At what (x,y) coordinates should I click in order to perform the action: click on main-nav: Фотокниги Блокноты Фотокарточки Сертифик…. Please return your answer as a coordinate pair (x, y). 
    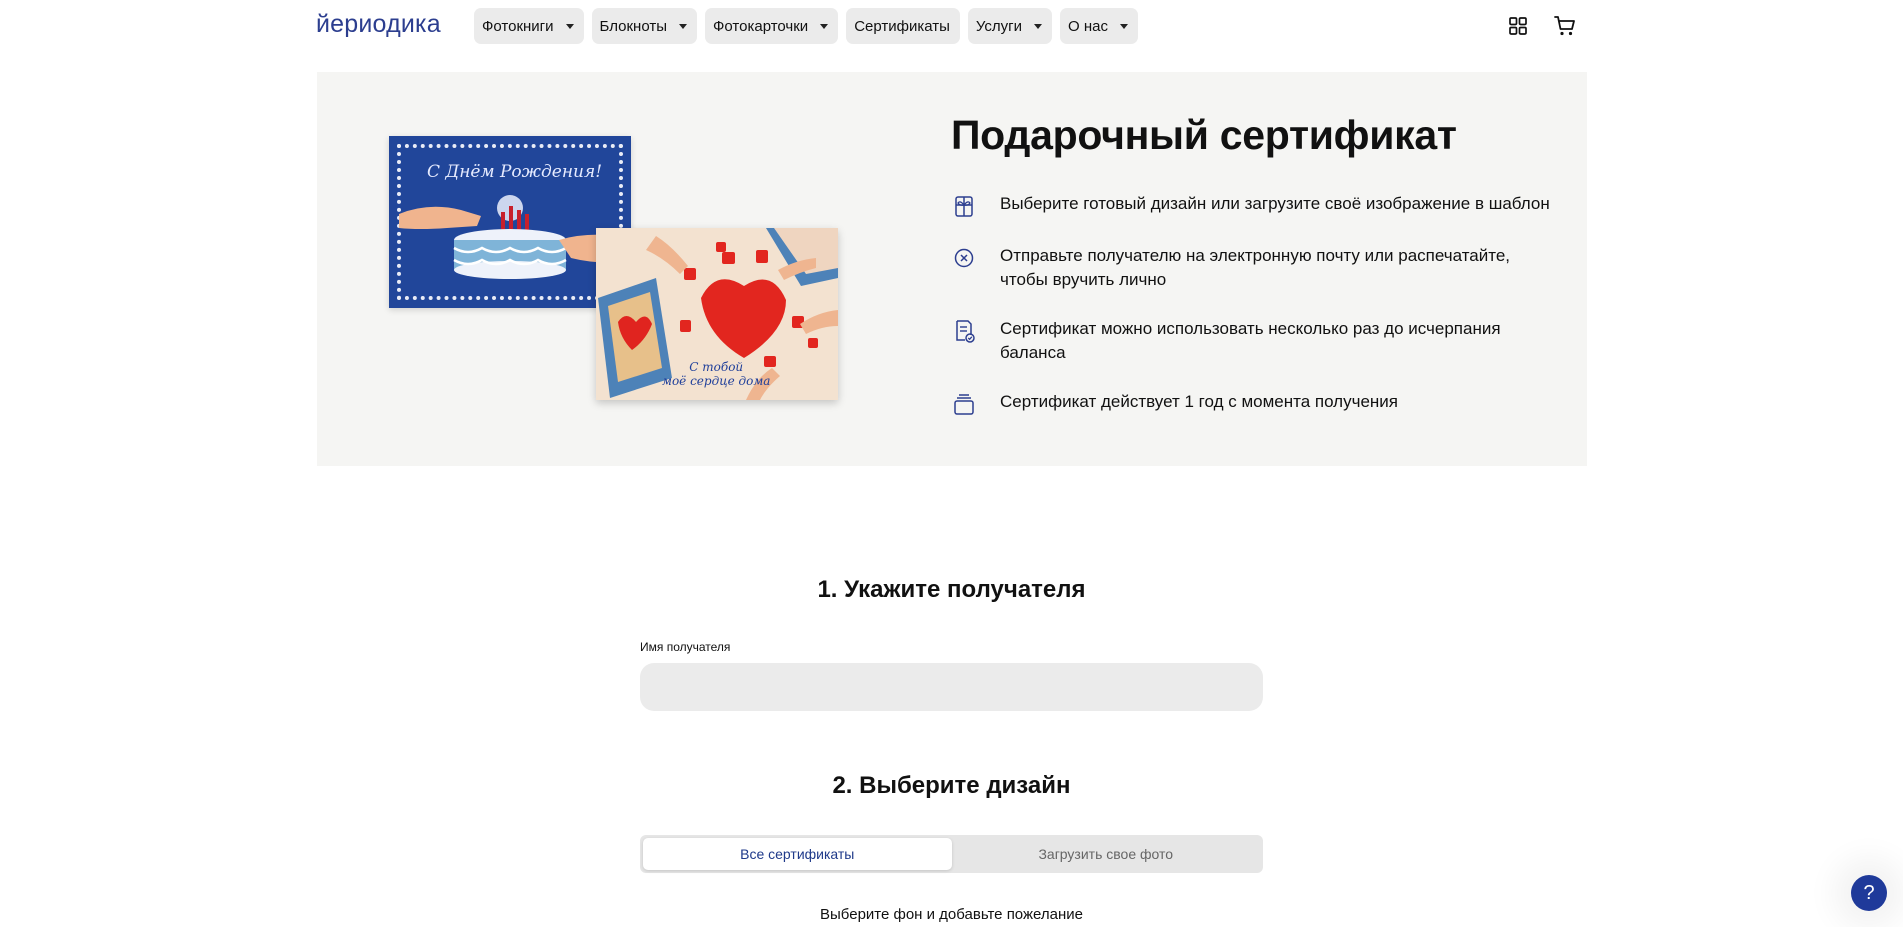
    Looking at the image, I should click on (806, 26).